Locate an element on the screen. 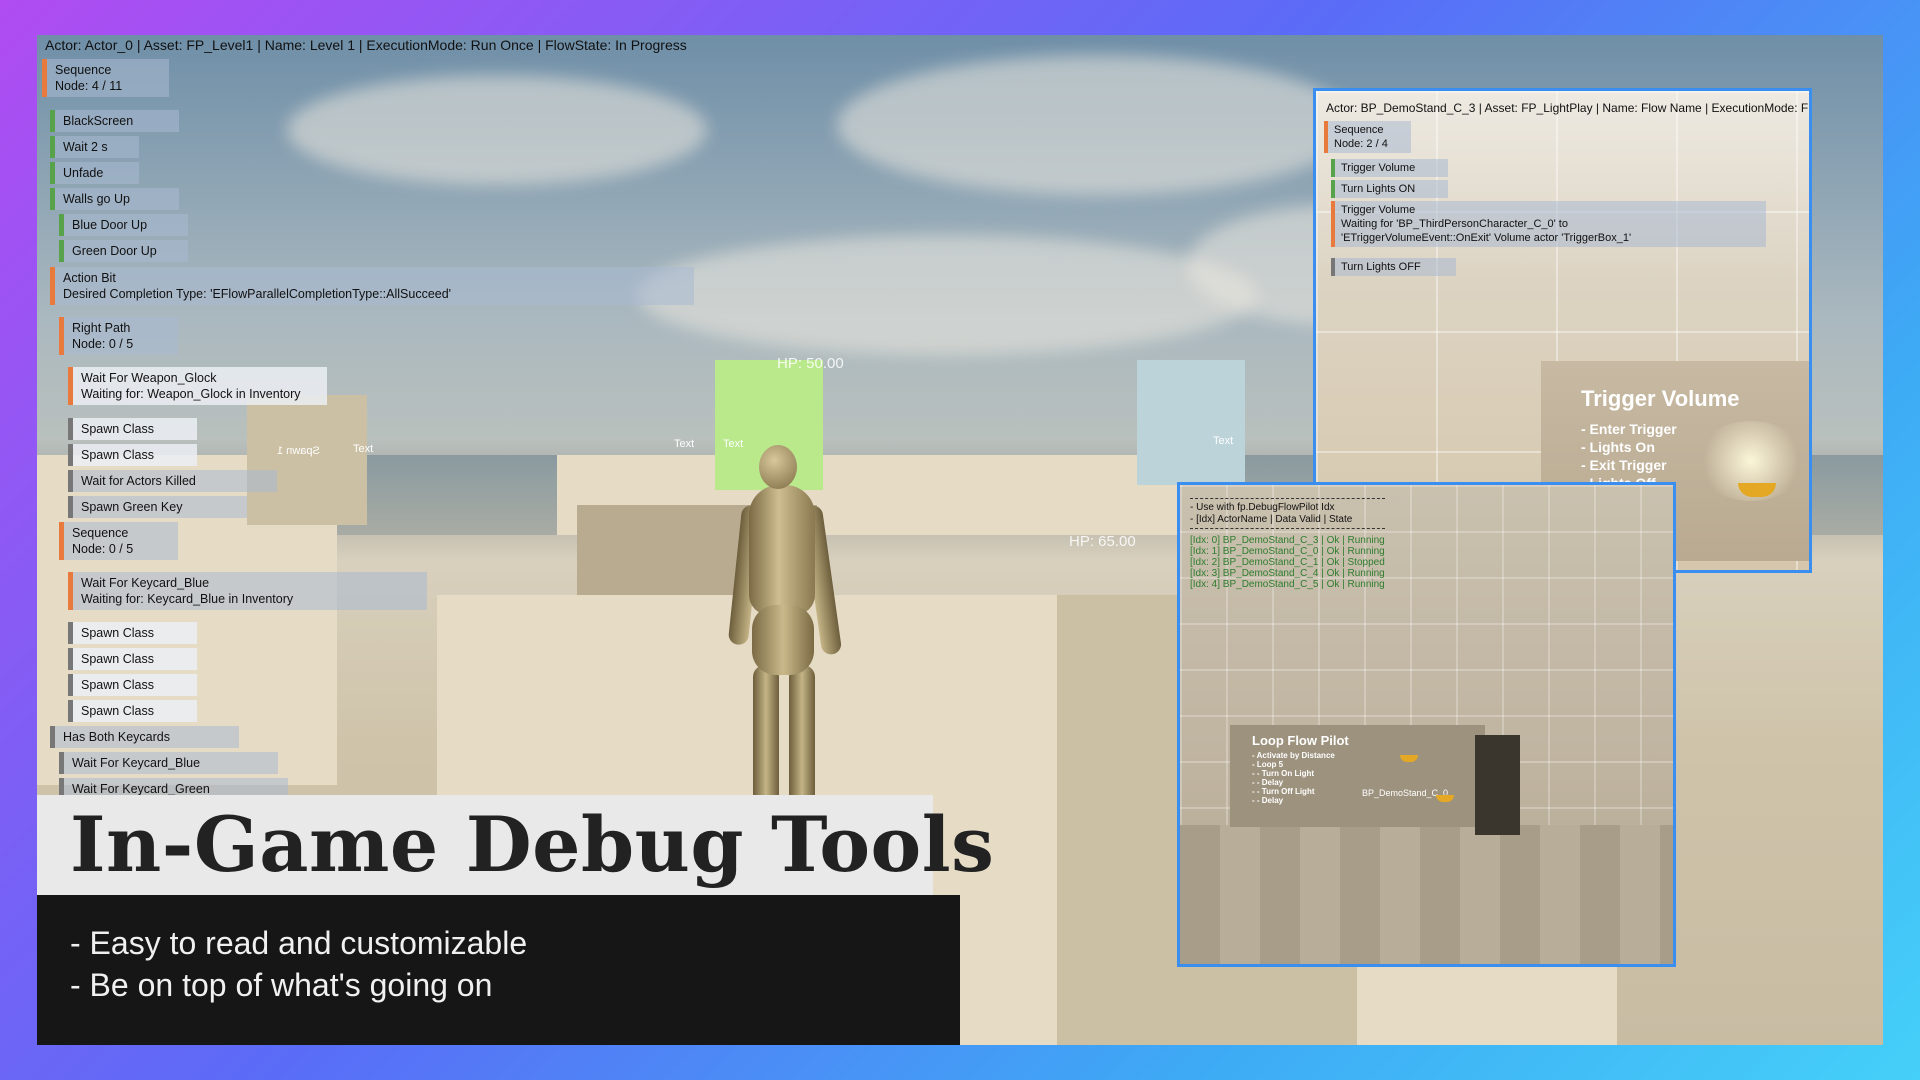 The height and width of the screenshot is (1080, 1920). tiled-floor is located at coordinates (1426, 894).